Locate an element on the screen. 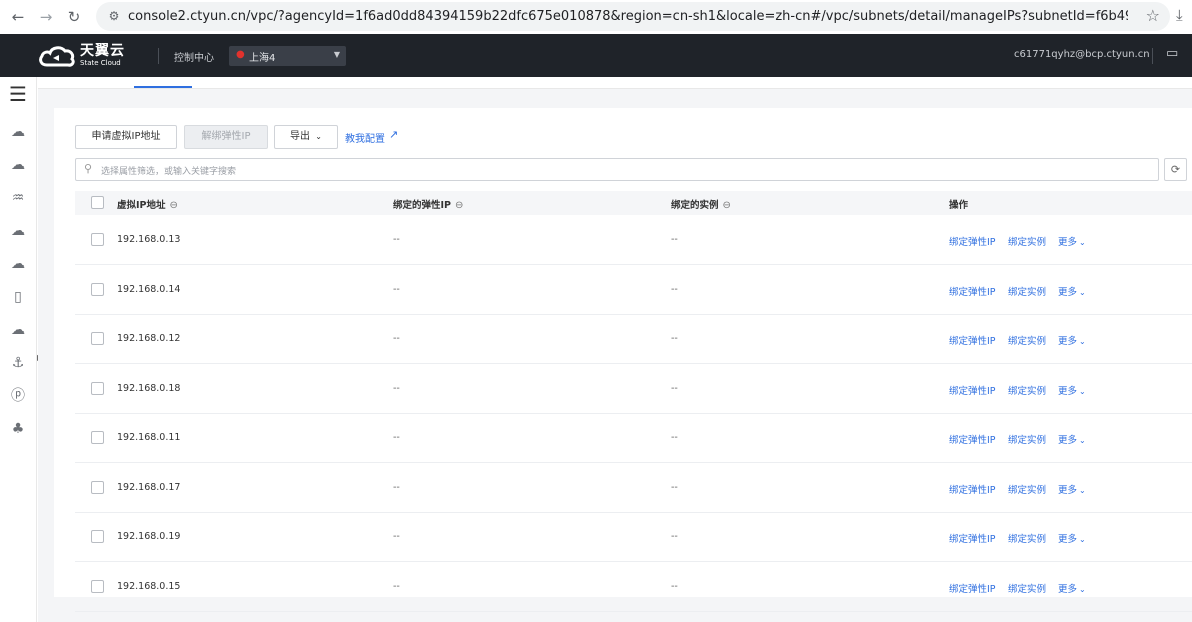  column-header-ip: 虚拟IP地址 ⊖ is located at coordinates (147, 204).